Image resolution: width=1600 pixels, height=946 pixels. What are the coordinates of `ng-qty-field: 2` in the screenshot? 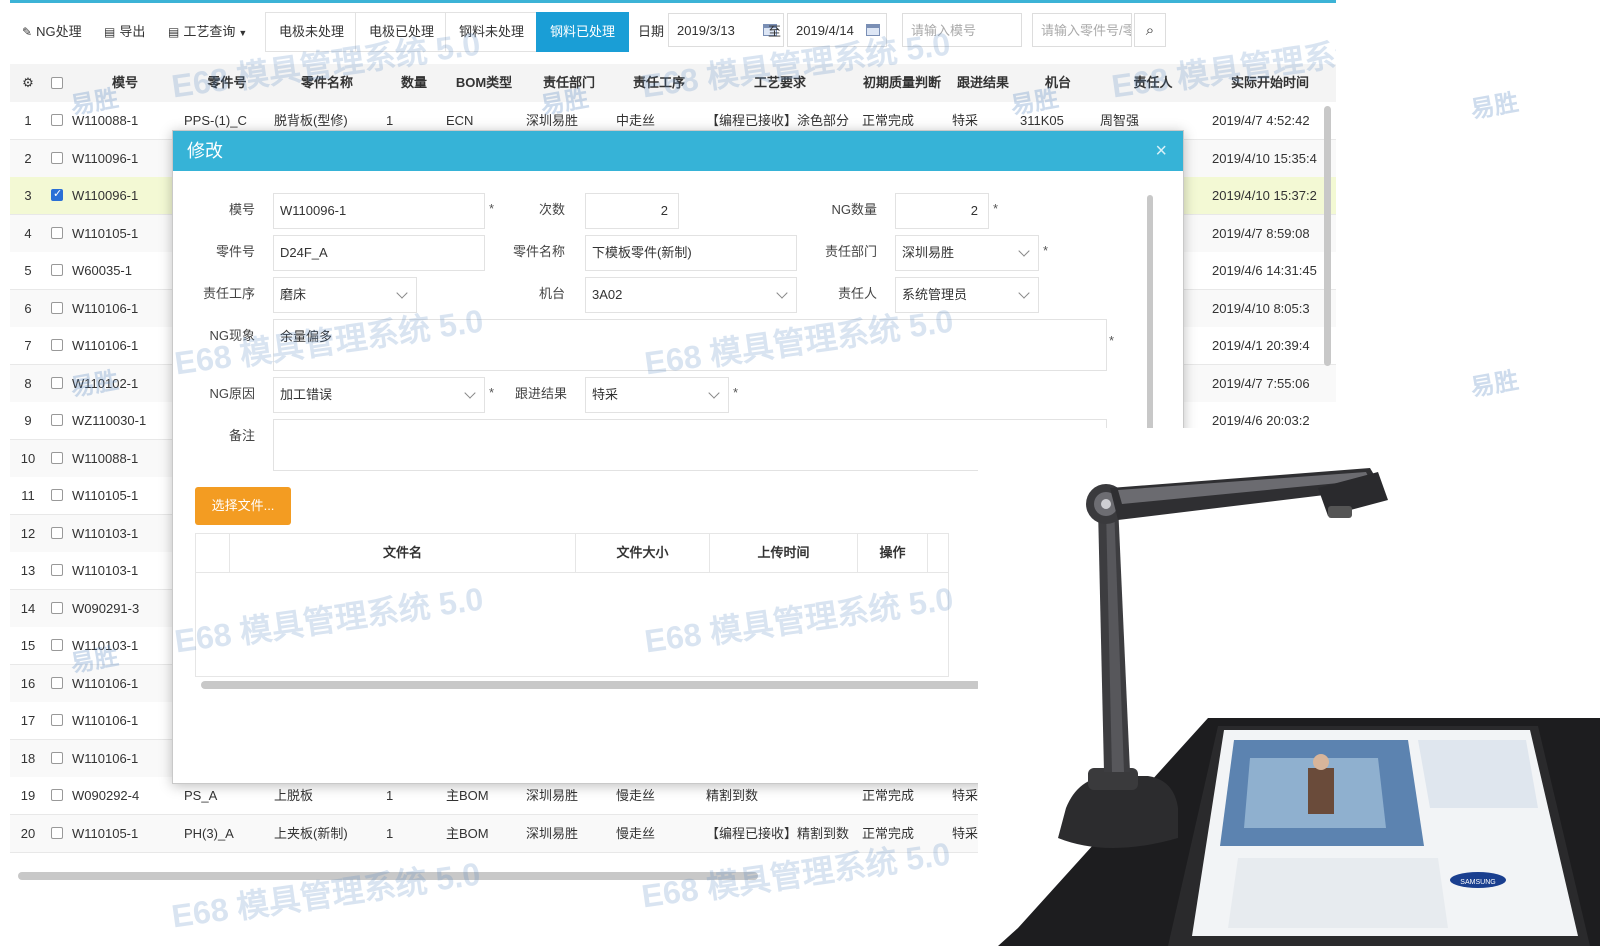 It's located at (942, 211).